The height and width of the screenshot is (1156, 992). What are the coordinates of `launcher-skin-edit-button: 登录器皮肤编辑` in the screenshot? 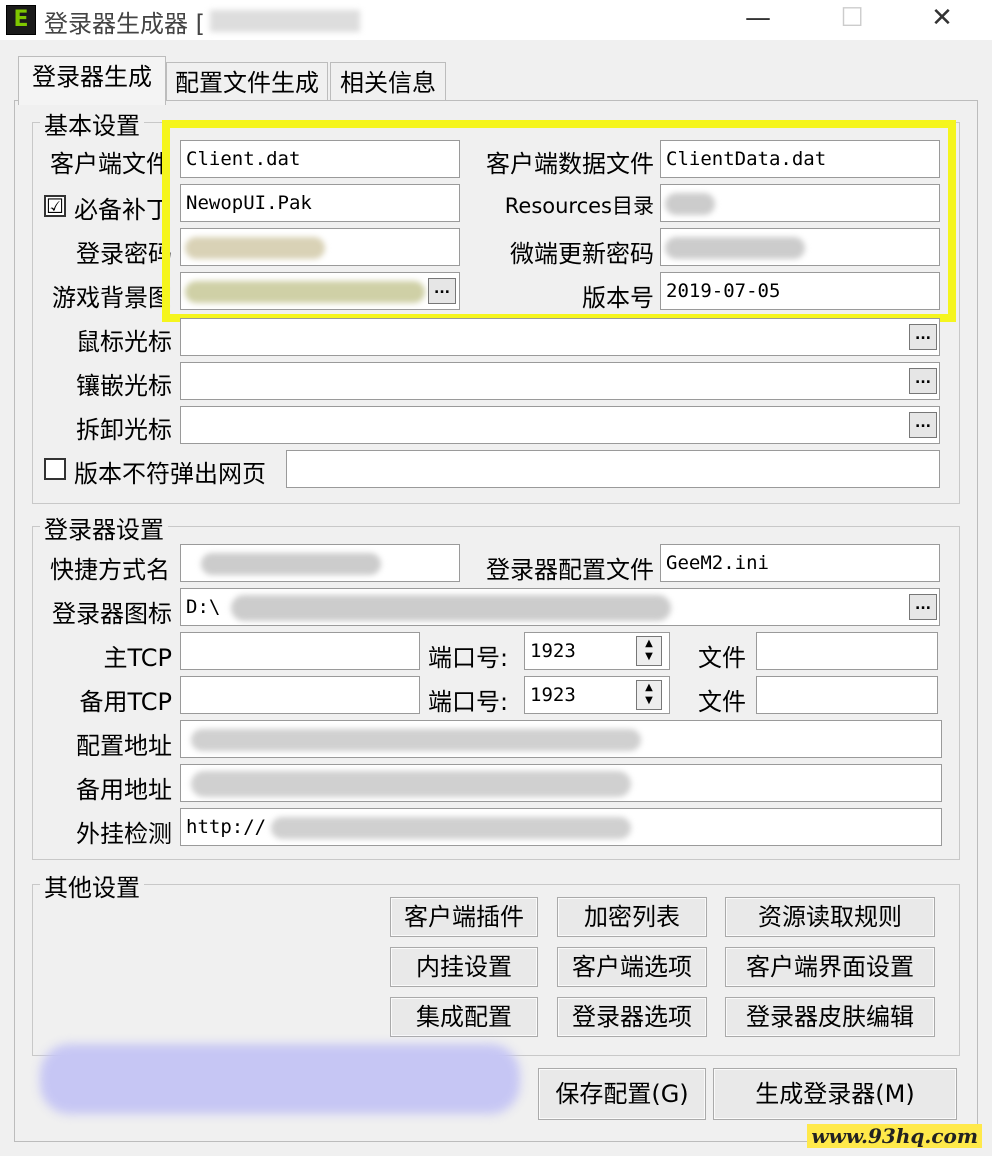 It's located at (830, 1017).